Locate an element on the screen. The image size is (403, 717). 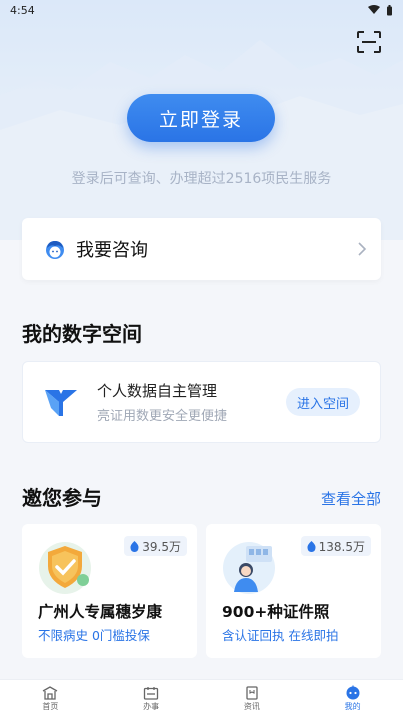
nav-item-services: 办事 is located at coordinates (151, 698).